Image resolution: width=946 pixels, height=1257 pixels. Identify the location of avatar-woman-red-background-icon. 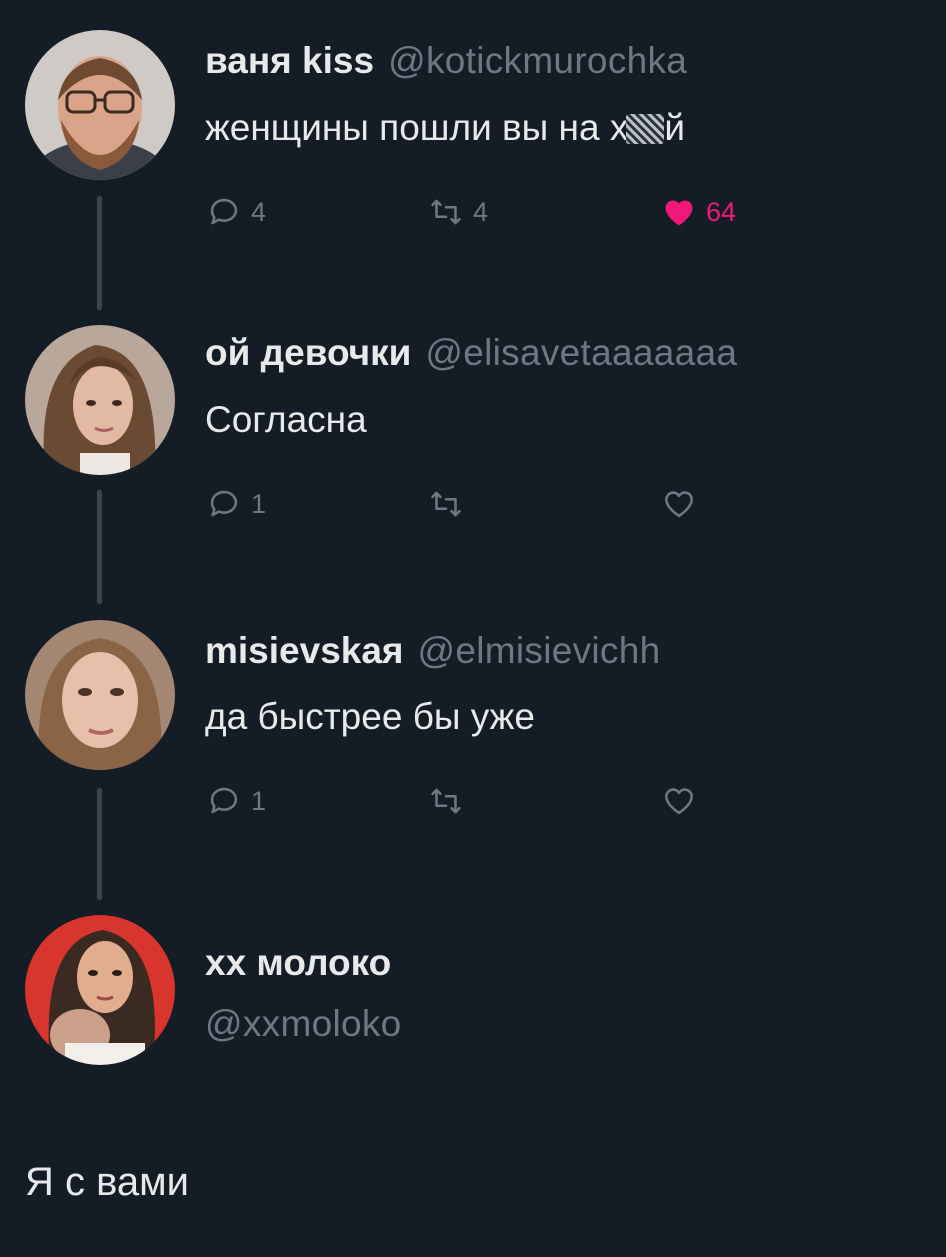
(100, 990).